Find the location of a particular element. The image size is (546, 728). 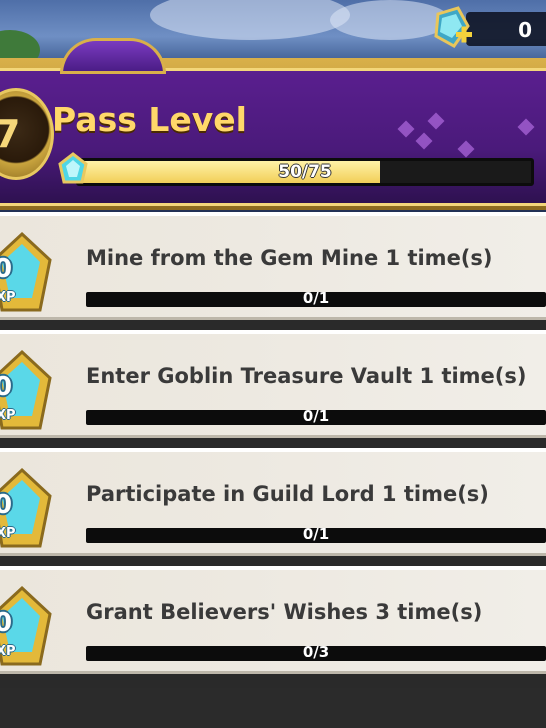

pass-progress-bar: 50/75 is located at coordinates (305, 172).